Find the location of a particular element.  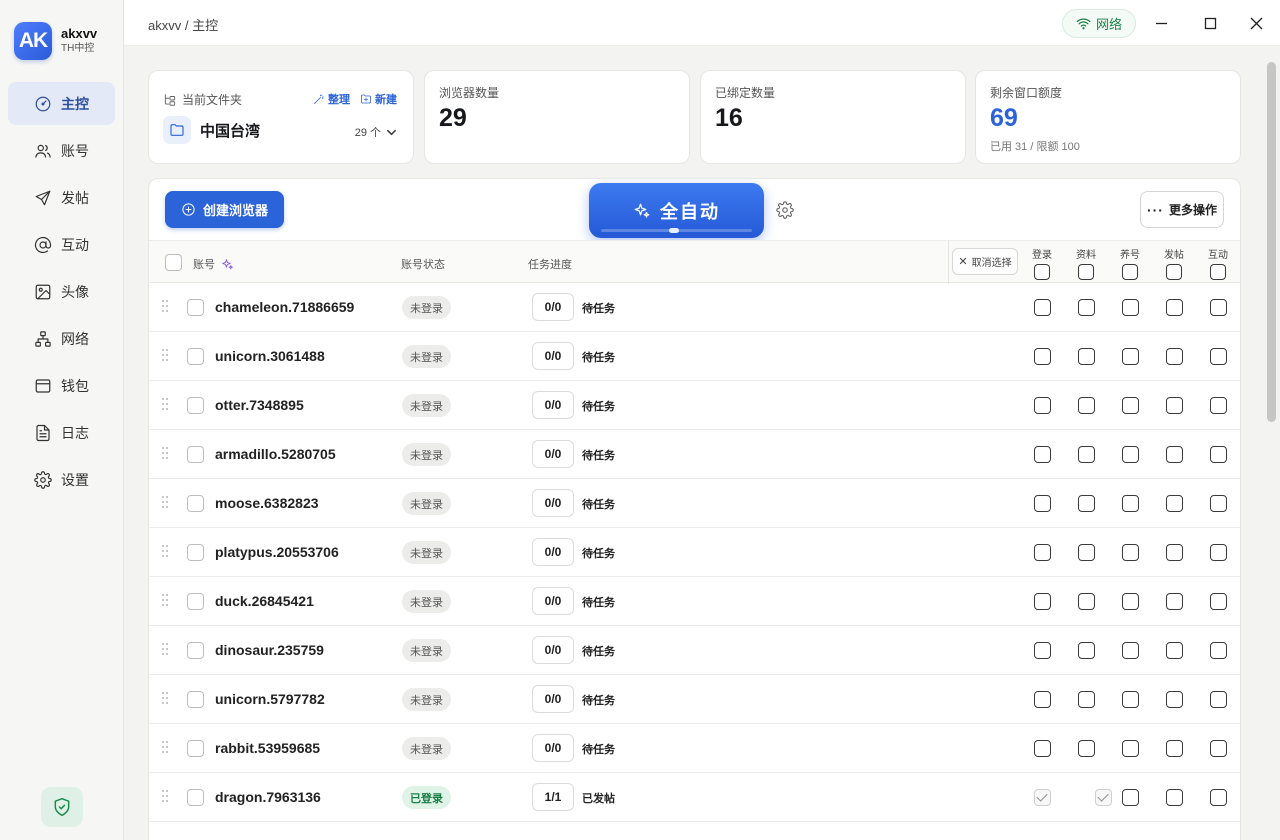

new-folder-button: 新建 is located at coordinates (378, 99).